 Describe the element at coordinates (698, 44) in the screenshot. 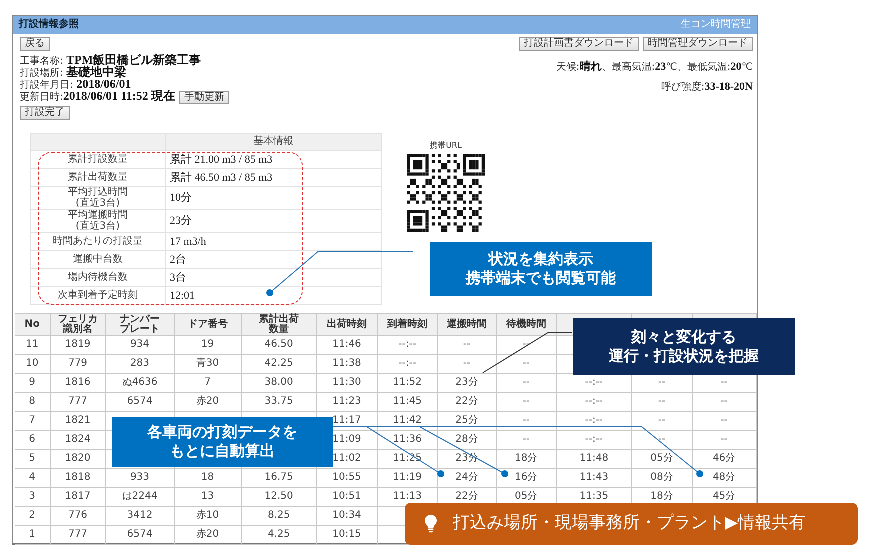

I see `download-button: 時間管理ダウンロード` at that location.